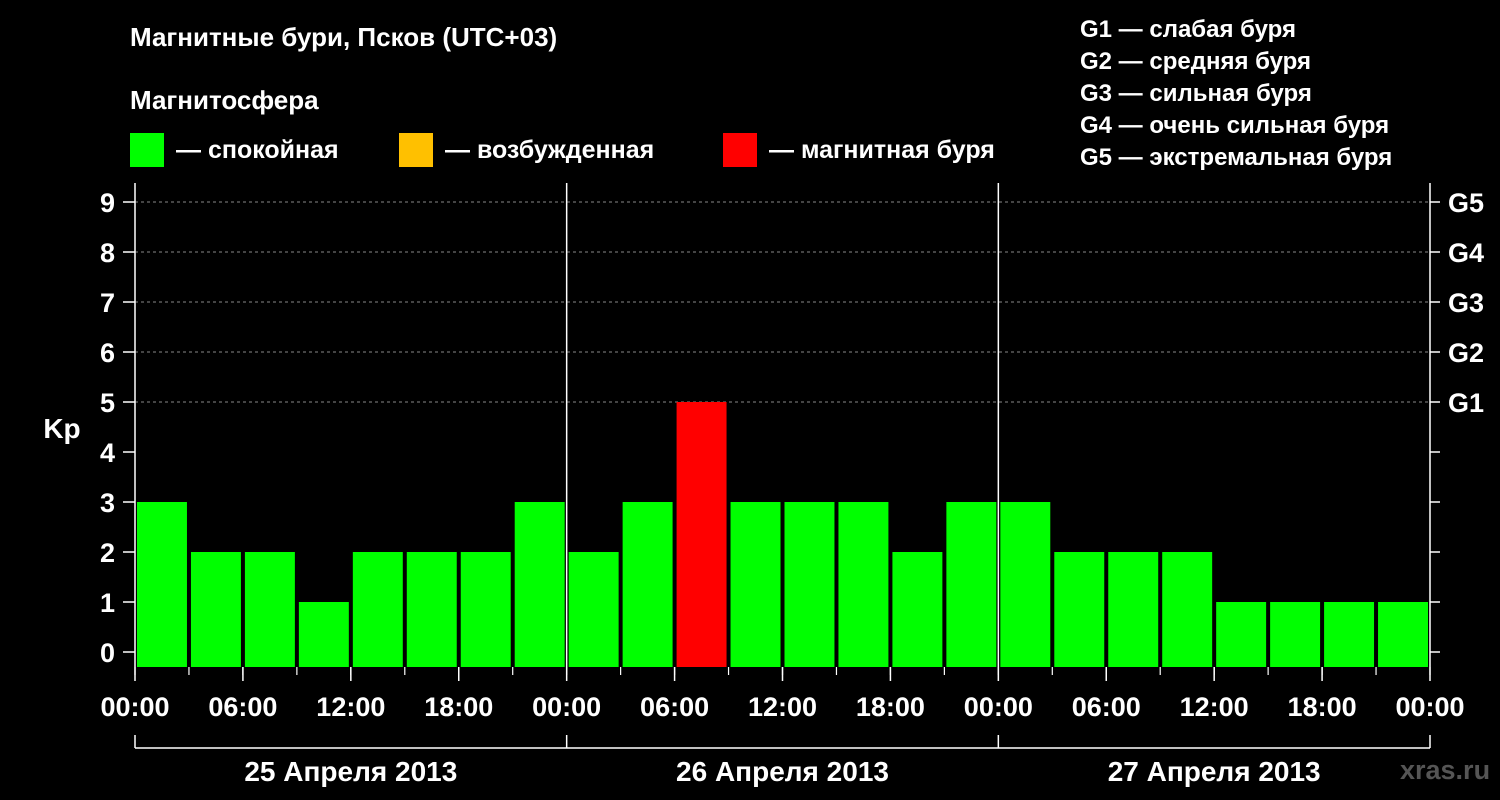  Describe the element at coordinates (1466, 203) in the screenshot. I see `g-tick-label: G5` at that location.